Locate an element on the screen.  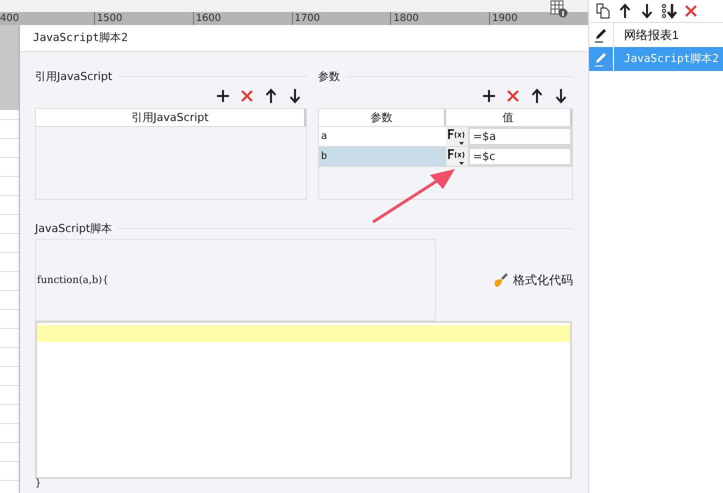
dialog-title: JavaScript脚本2 is located at coordinates (304, 38).